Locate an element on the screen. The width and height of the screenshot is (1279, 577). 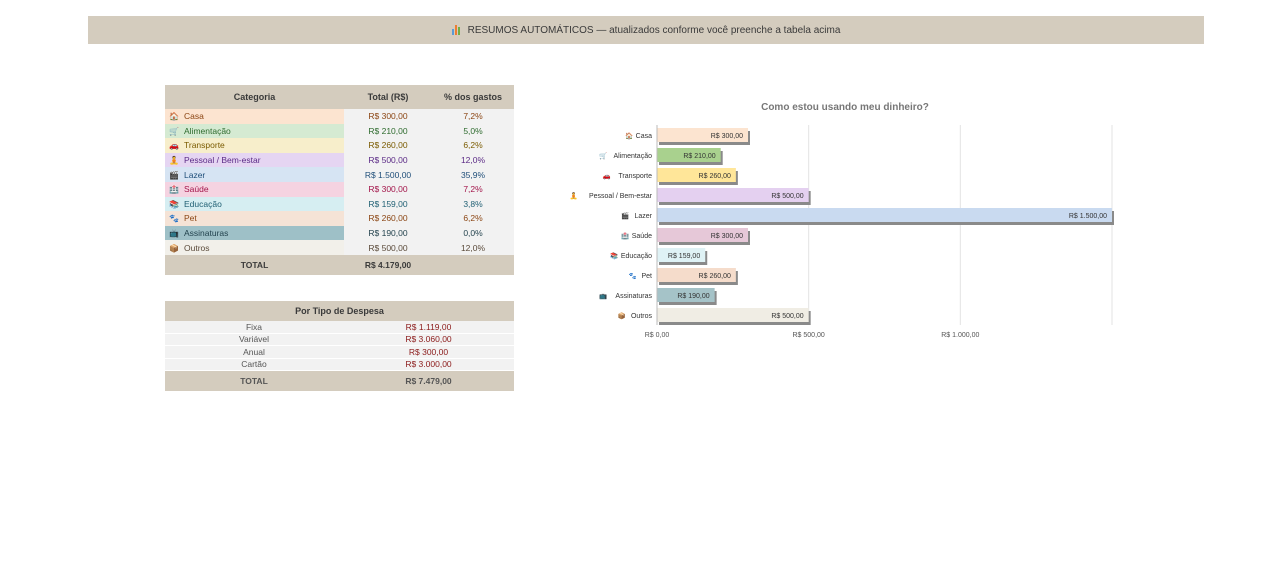
category-name-cell: 🏥 Saúde is located at coordinates (254, 189).